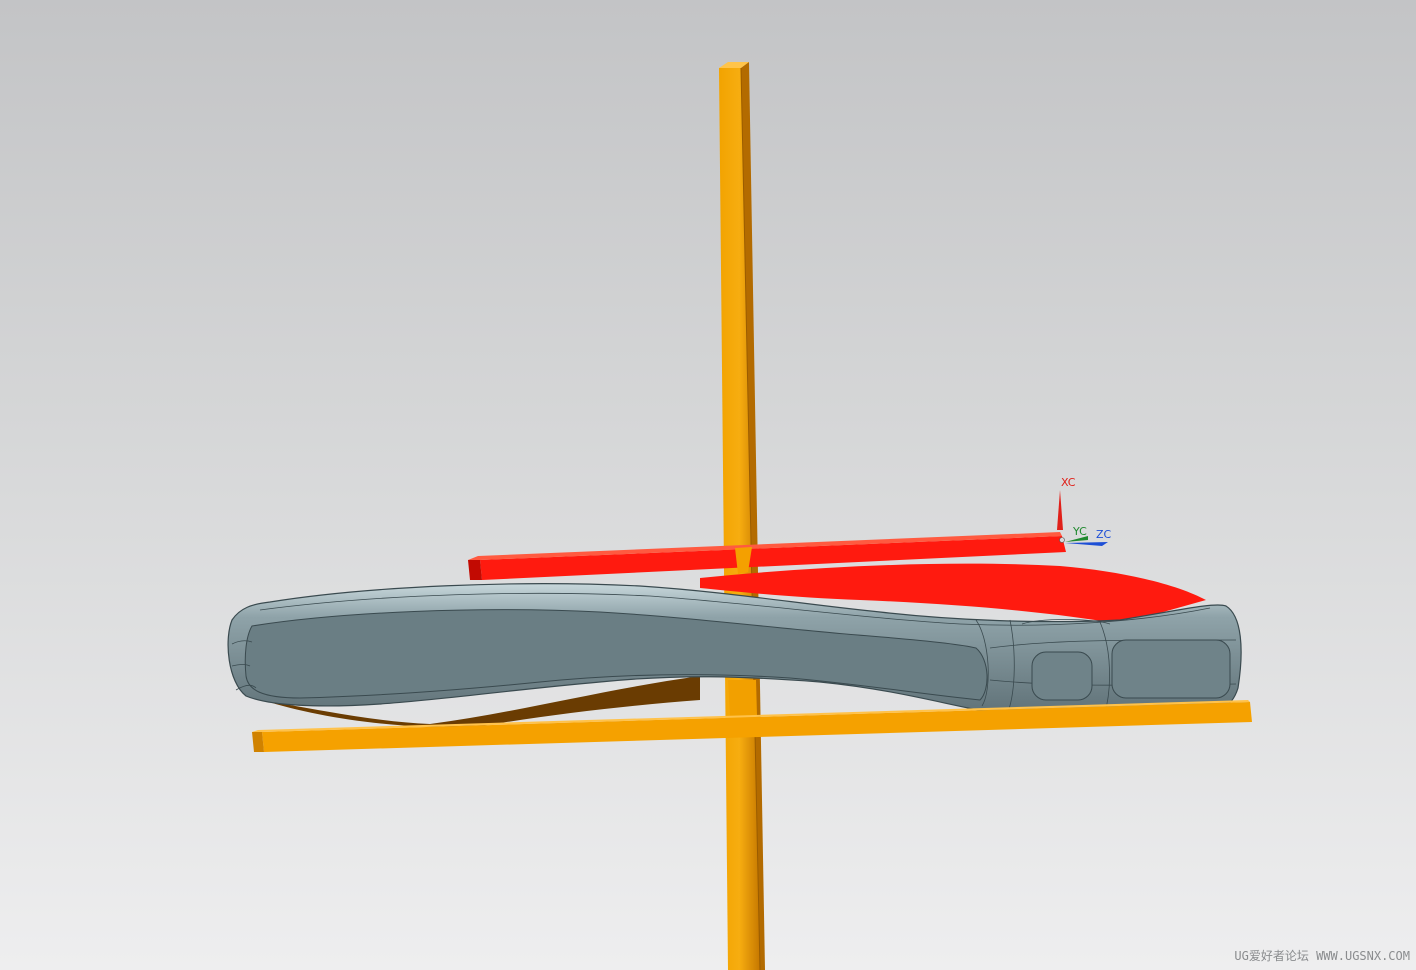  What do you see at coordinates (1080, 531) in the screenshot?
I see `yc-axis-label: YC` at bounding box center [1080, 531].